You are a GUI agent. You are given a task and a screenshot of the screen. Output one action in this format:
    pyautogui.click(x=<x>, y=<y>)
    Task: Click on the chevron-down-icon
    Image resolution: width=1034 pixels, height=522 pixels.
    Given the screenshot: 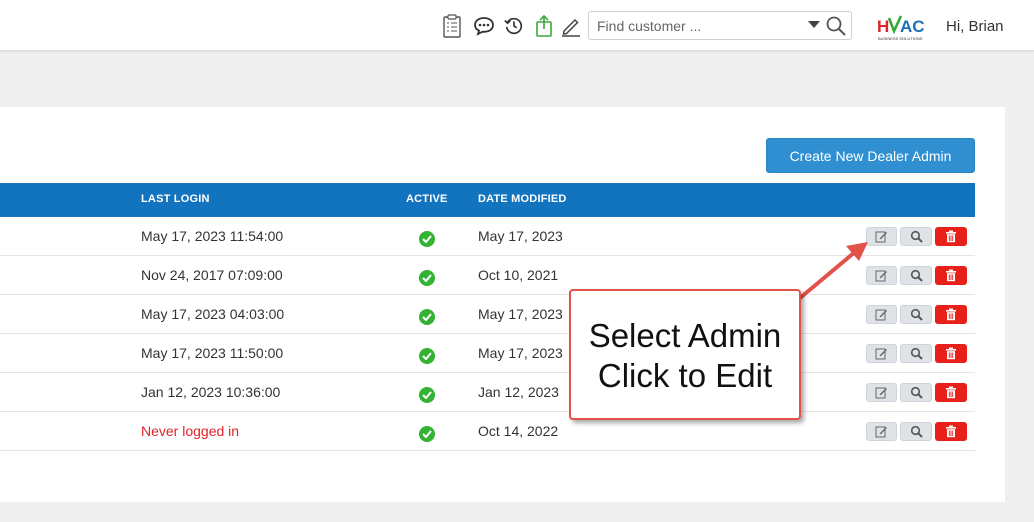 What is the action you would take?
    pyautogui.click(x=814, y=24)
    